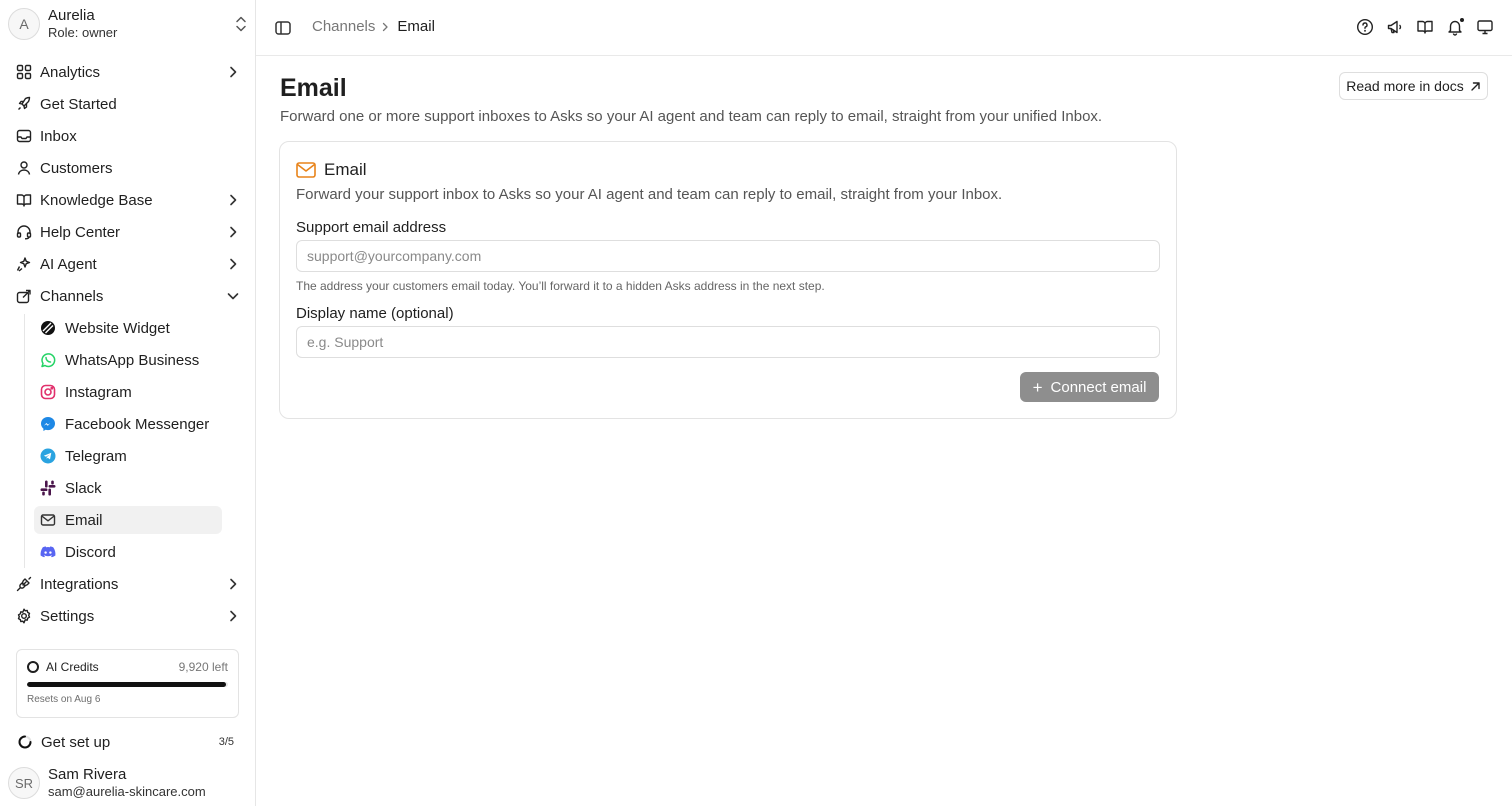 The image size is (1512, 806). I want to click on whatsapp-icon, so click(48, 360).